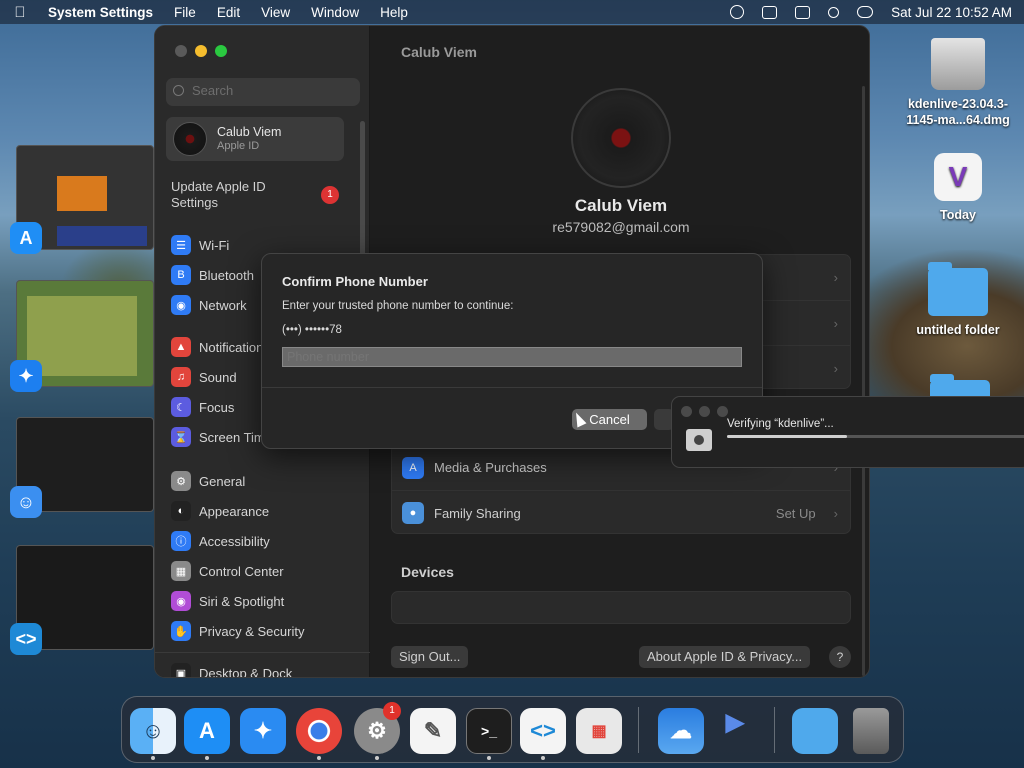  What do you see at coordinates (223, 305) in the screenshot?
I see `sidebar-item-label: Network` at bounding box center [223, 305].